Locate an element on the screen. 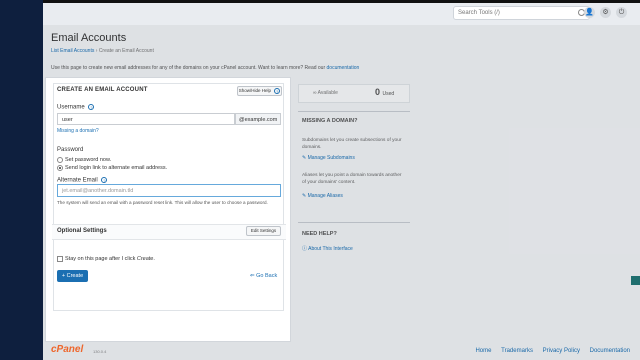 The width and height of the screenshot is (640, 360). domain-select: @example.com is located at coordinates (258, 119).